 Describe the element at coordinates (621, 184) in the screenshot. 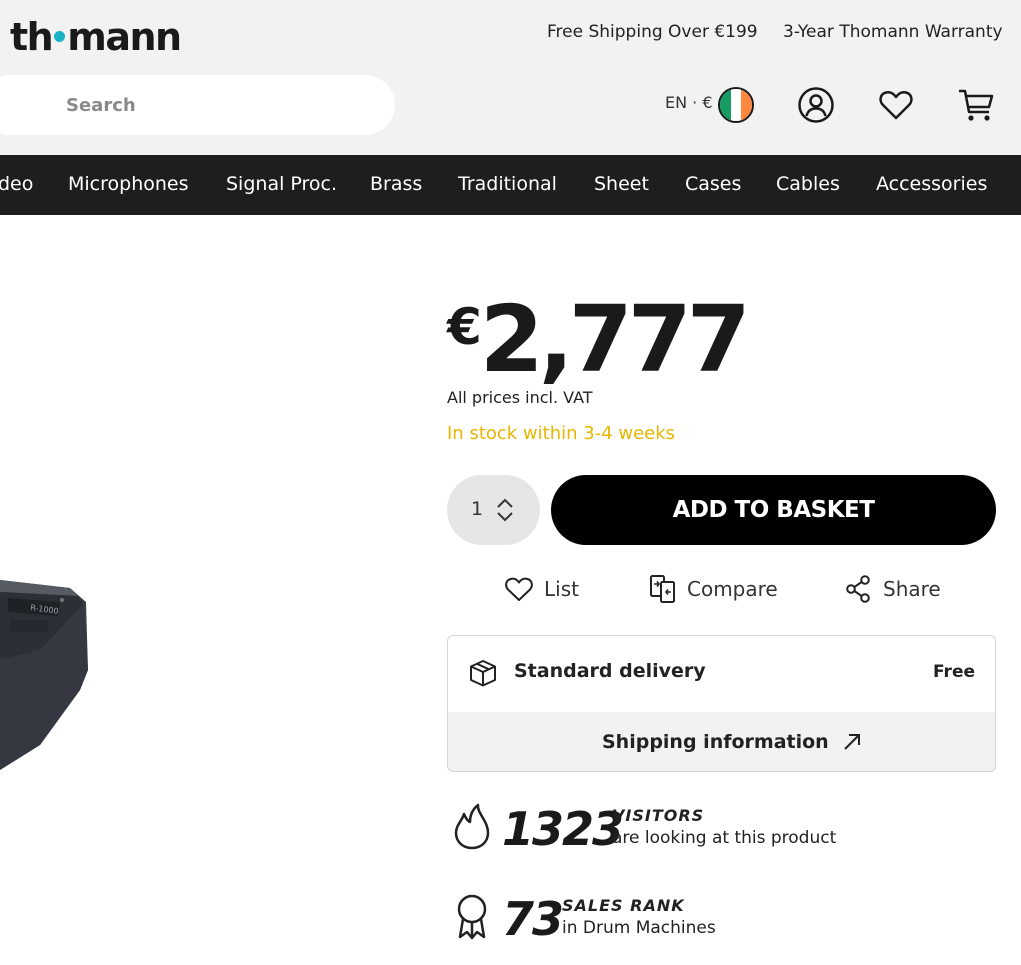

I see `nav-item-sheet: Sheet` at that location.